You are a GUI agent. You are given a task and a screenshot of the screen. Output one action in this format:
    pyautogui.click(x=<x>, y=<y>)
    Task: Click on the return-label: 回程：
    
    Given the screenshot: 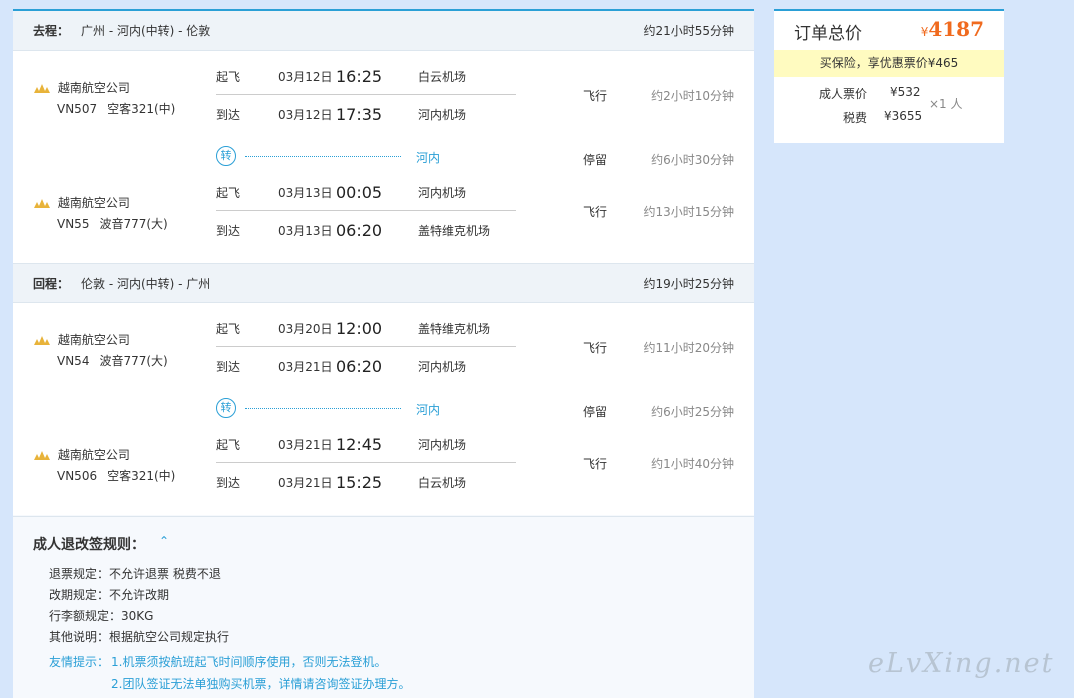 What is the action you would take?
    pyautogui.click(x=51, y=283)
    